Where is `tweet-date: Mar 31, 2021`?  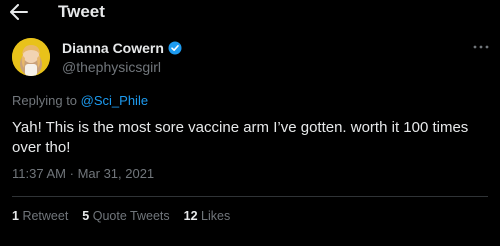
tweet-date: Mar 31, 2021 is located at coordinates (116, 173).